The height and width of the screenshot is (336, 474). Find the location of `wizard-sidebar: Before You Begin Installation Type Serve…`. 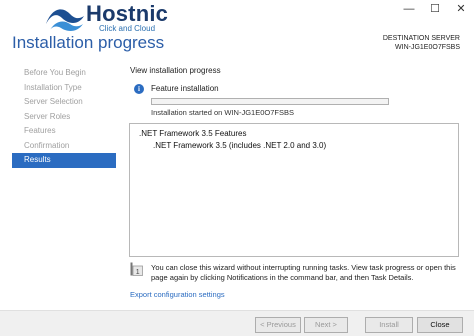

wizard-sidebar: Before You Begin Installation Type Serve… is located at coordinates (64, 117).